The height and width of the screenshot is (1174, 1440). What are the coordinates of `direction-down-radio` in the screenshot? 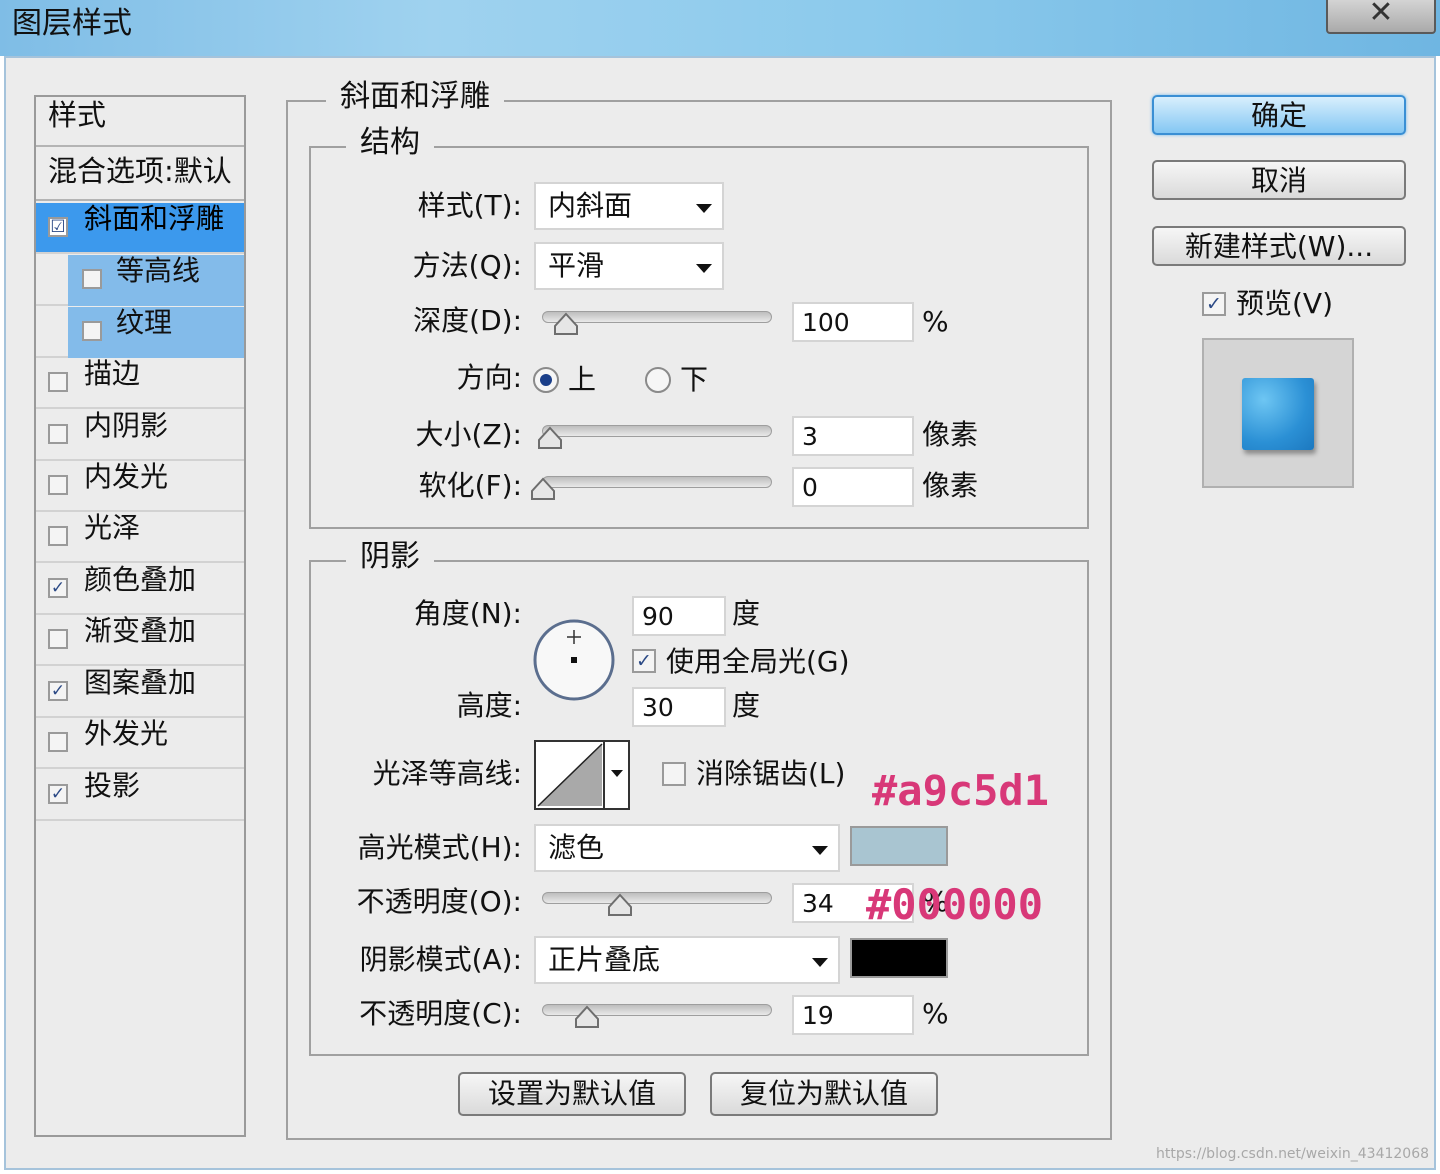 It's located at (658, 380).